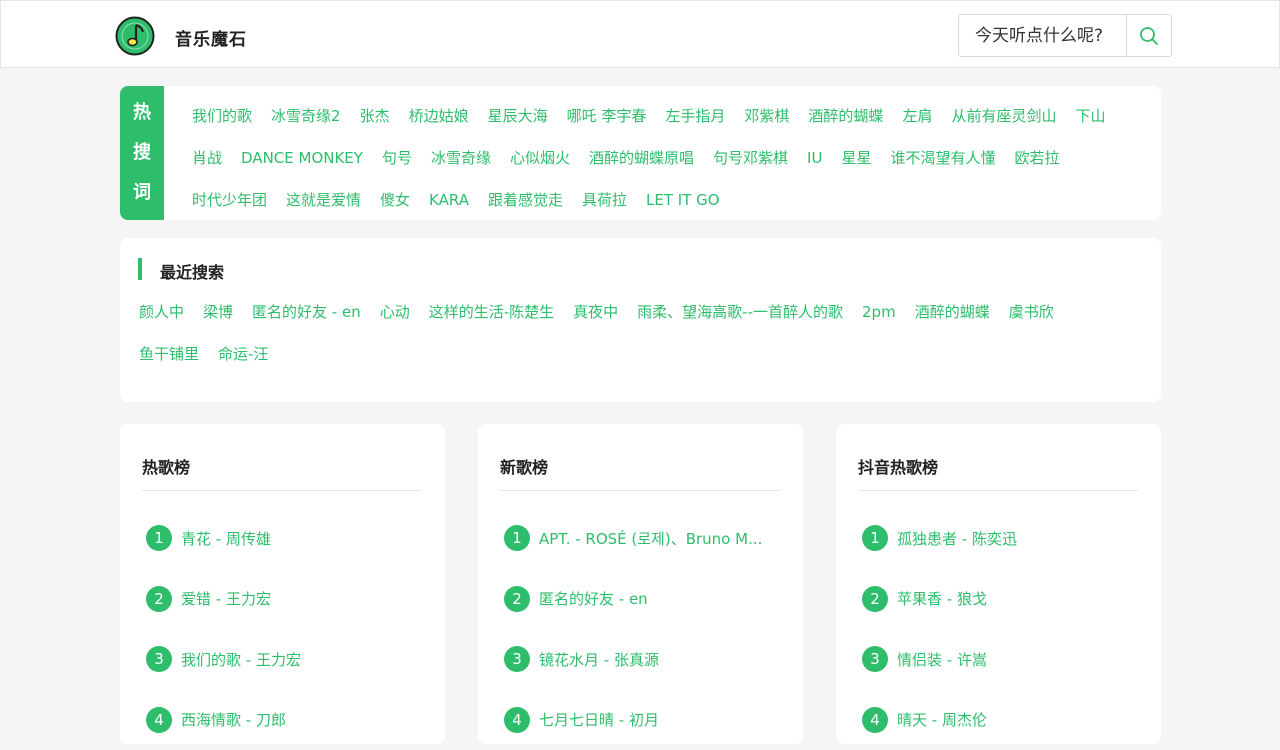  I want to click on keyword-link: 左肩, so click(917, 116).